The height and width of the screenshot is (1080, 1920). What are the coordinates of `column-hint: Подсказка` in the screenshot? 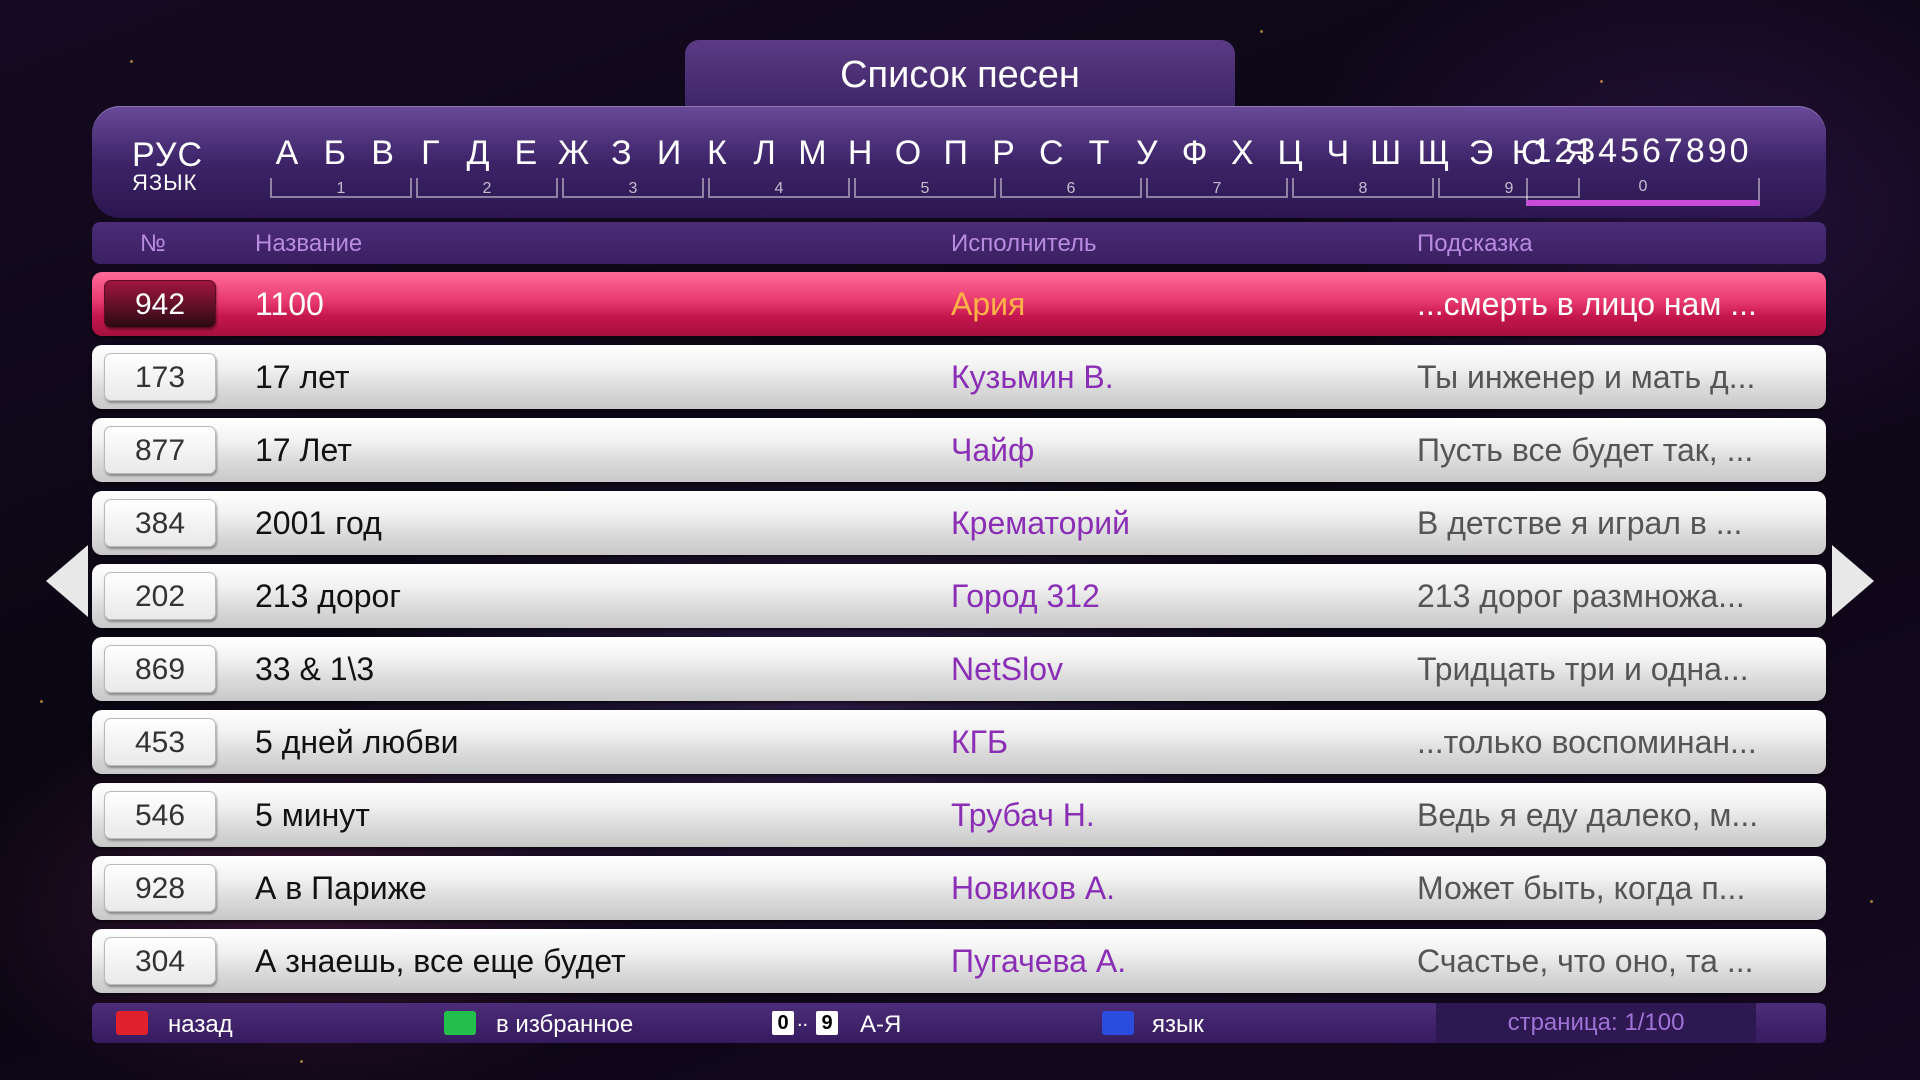 It's located at (1475, 243).